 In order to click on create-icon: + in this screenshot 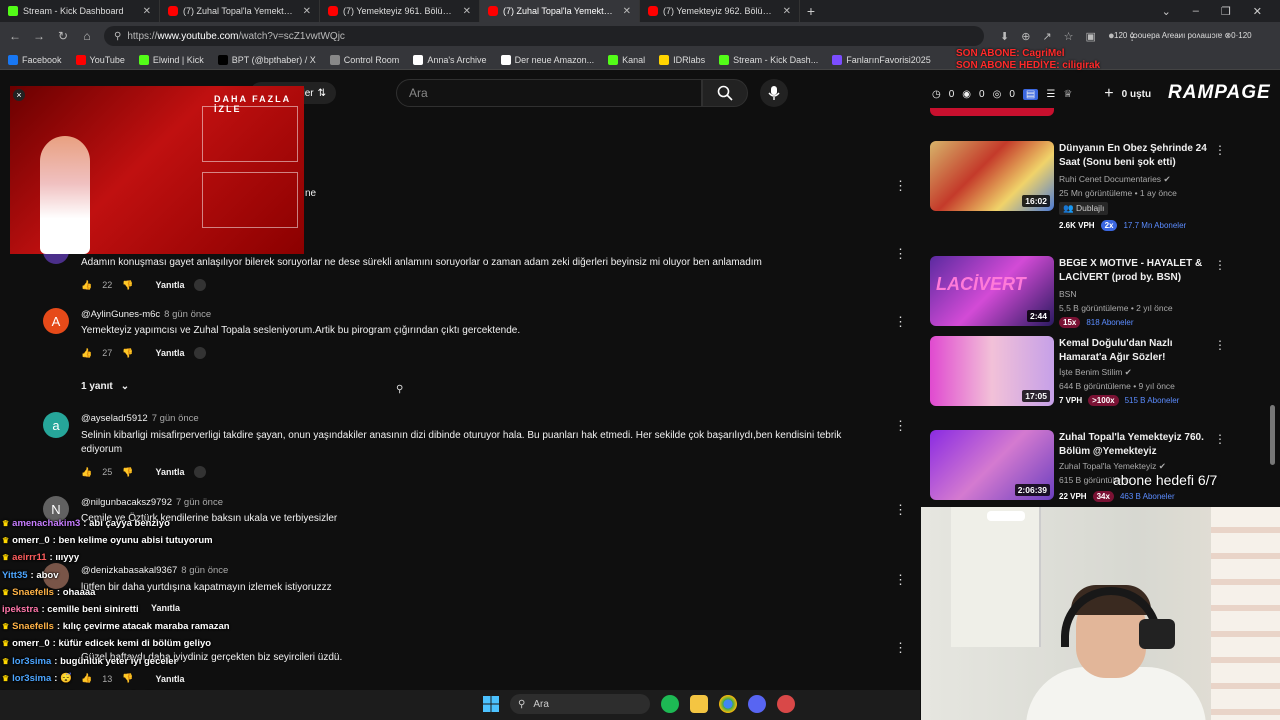, I will do `click(1108, 94)`.